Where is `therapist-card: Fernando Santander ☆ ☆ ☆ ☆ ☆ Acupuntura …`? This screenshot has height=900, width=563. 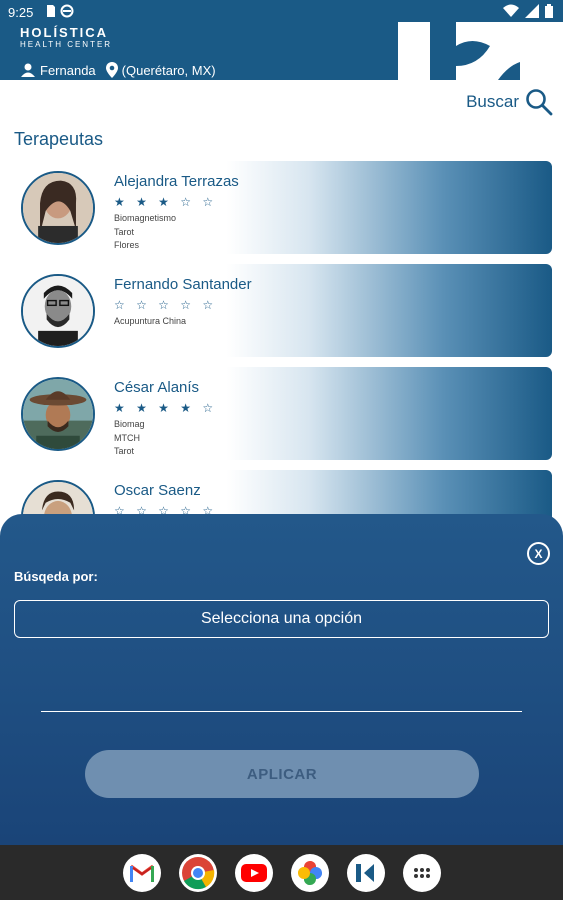
therapist-card: Fernando Santander ☆ ☆ ☆ ☆ ☆ Acupuntura … is located at coordinates (281, 310).